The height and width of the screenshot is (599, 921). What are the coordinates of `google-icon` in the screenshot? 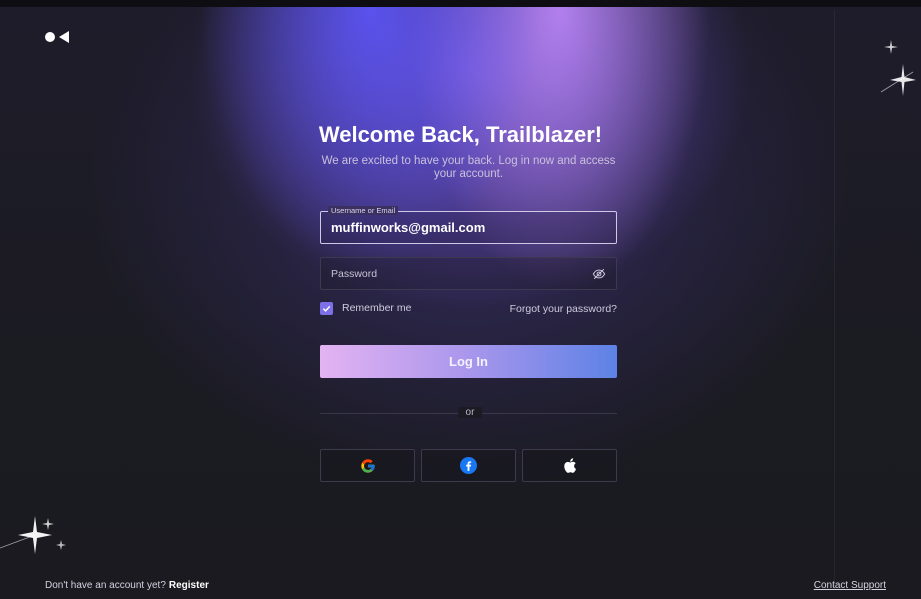 It's located at (367, 465).